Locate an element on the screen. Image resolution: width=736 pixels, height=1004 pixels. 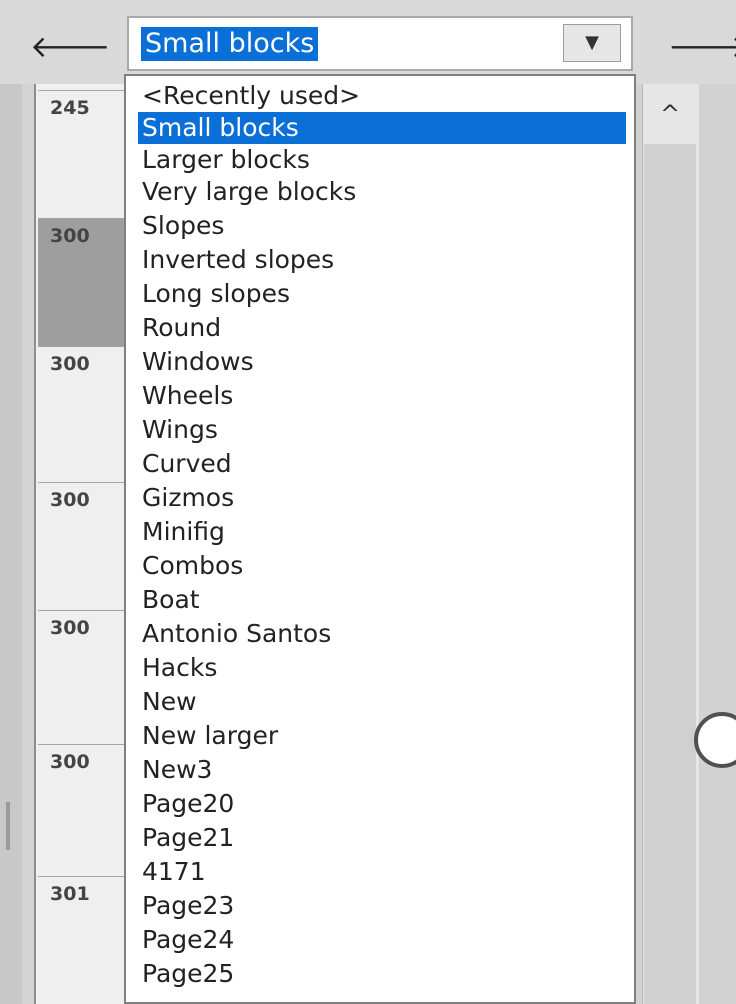
dropdown-item: Very large blocks is located at coordinates (382, 192).